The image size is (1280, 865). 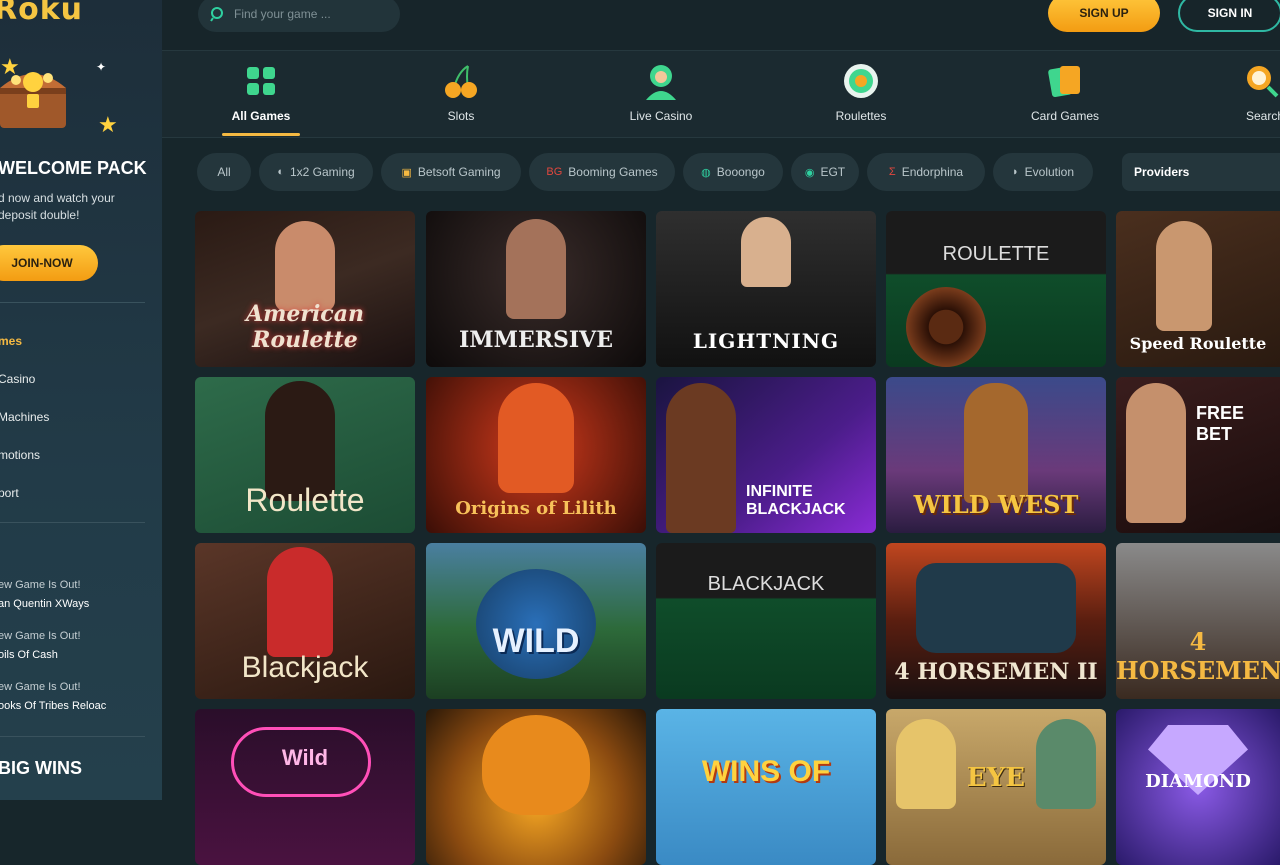 I want to click on game-tile: Roulette, so click(x=305, y=455).